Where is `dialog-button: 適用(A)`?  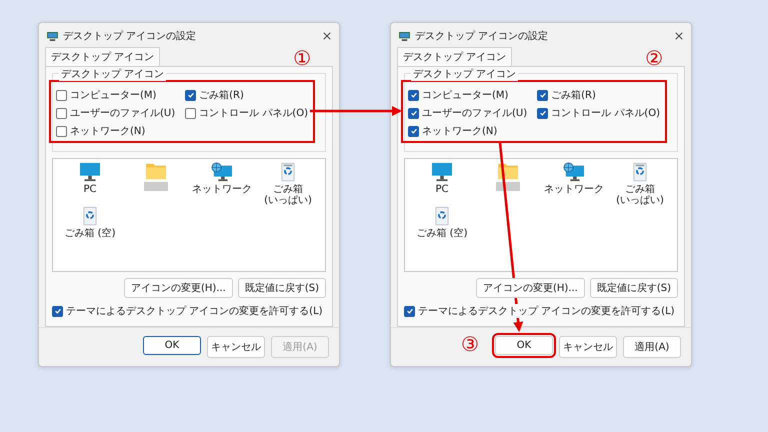 dialog-button: 適用(A) is located at coordinates (652, 347).